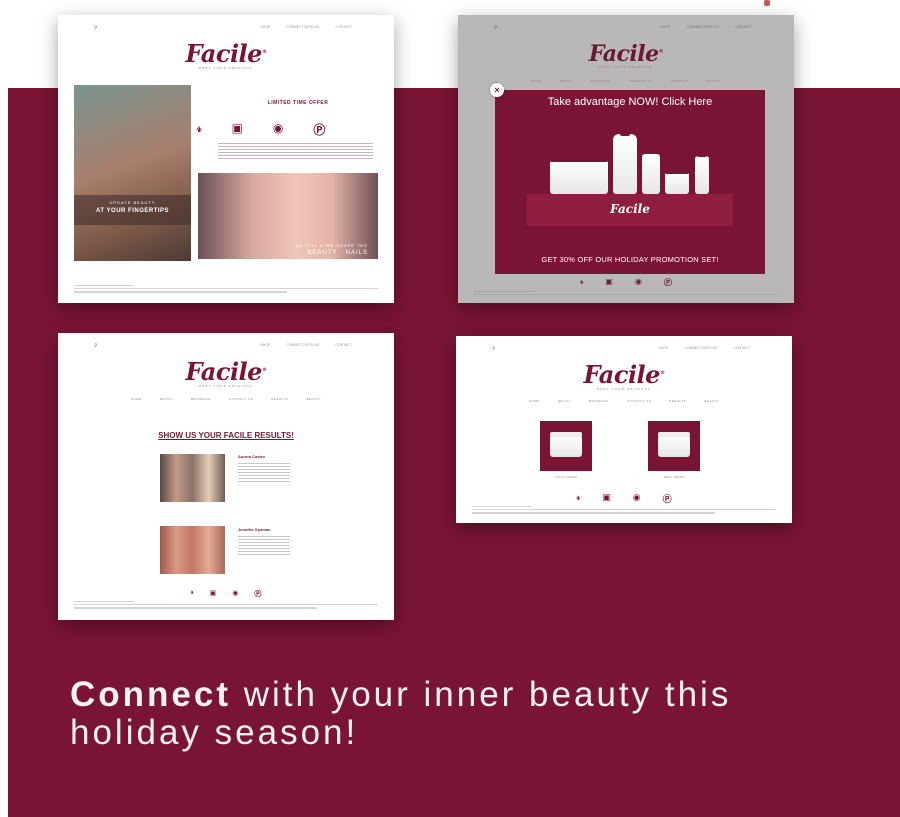 The width and height of the screenshot is (900, 817). I want to click on lotion-bottle, so click(625, 164).